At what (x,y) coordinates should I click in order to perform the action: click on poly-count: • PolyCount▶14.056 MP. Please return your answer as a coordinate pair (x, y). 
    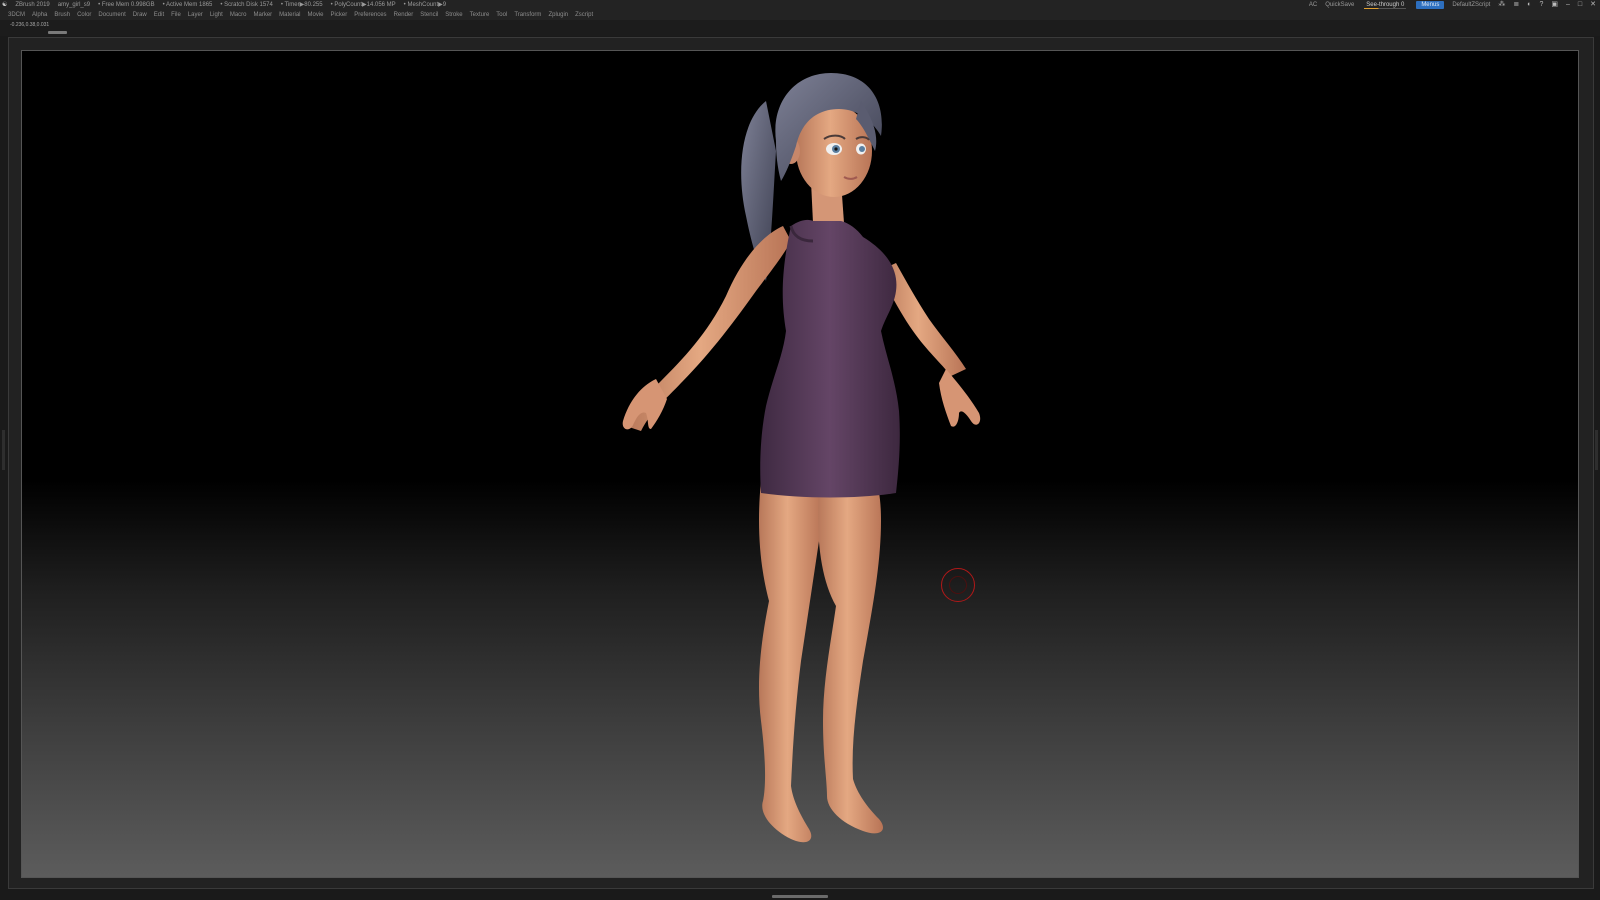
    Looking at the image, I should click on (363, 5).